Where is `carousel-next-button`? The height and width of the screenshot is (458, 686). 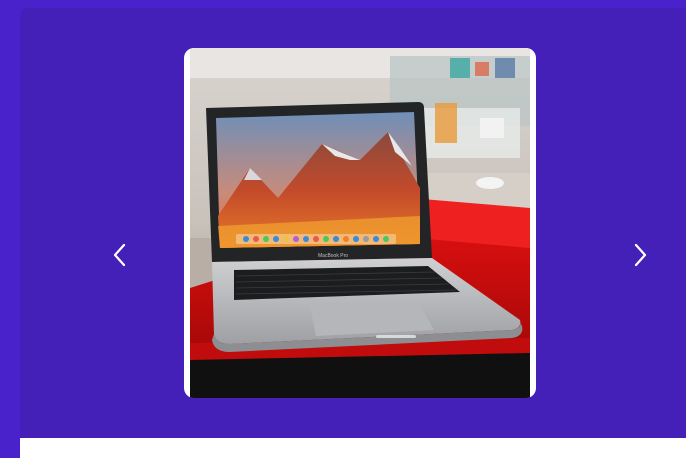 carousel-next-button is located at coordinates (640, 255).